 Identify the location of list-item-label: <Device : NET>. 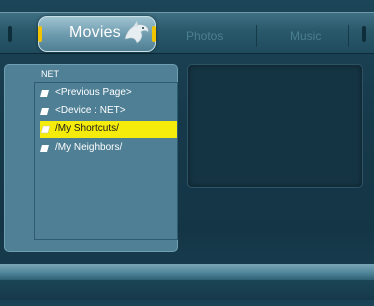
(90, 110).